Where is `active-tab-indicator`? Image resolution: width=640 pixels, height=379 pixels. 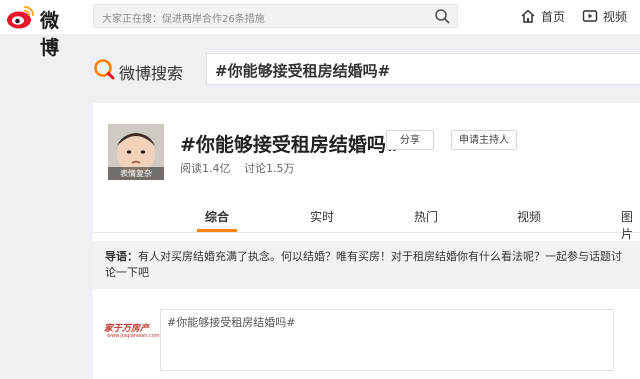
active-tab-indicator is located at coordinates (217, 230).